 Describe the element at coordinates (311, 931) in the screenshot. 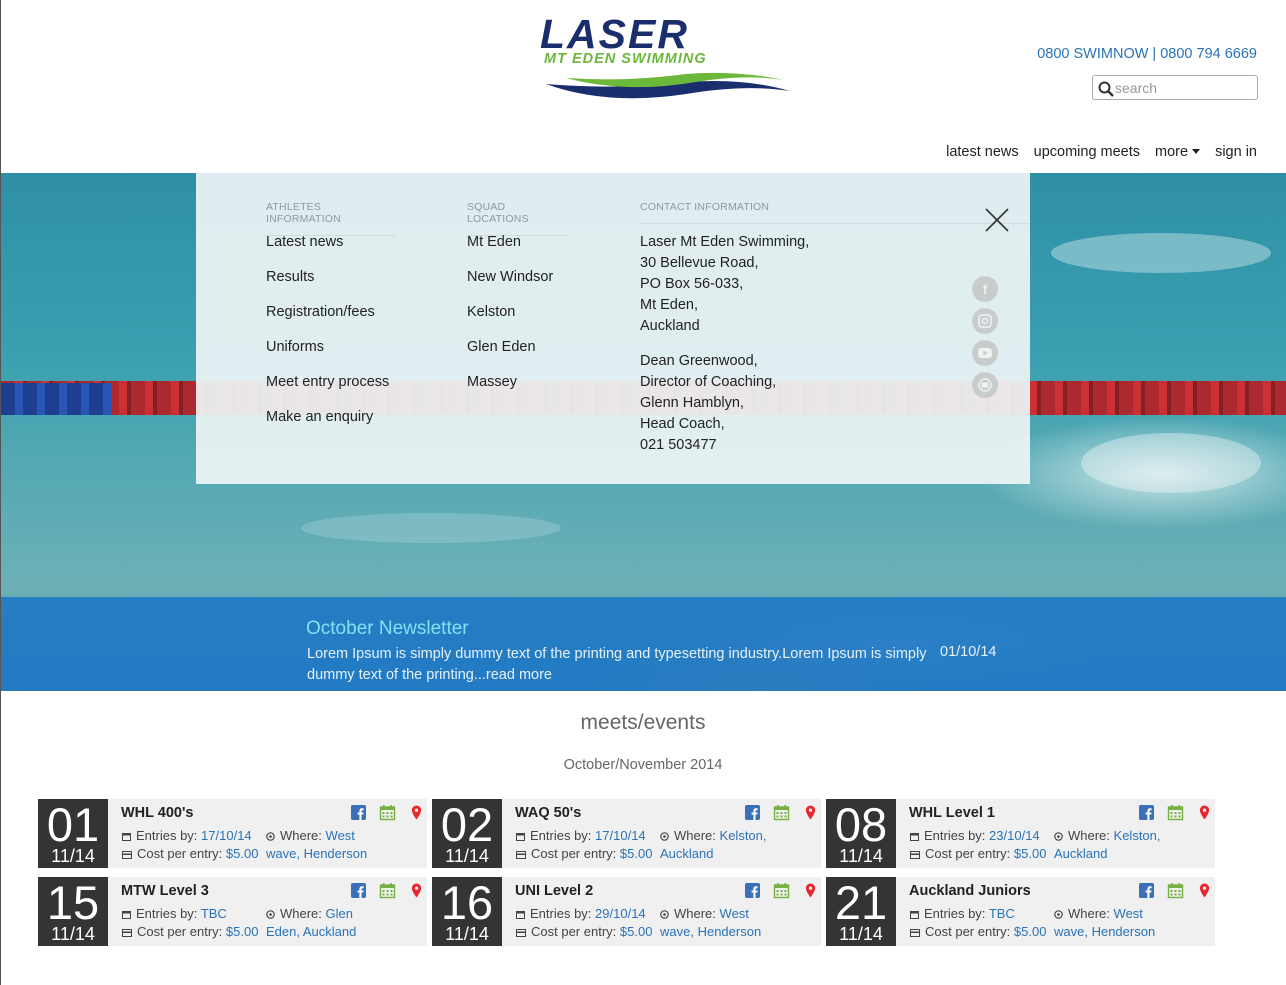

I see `meet-where-line2: Eden, Auckland` at that location.